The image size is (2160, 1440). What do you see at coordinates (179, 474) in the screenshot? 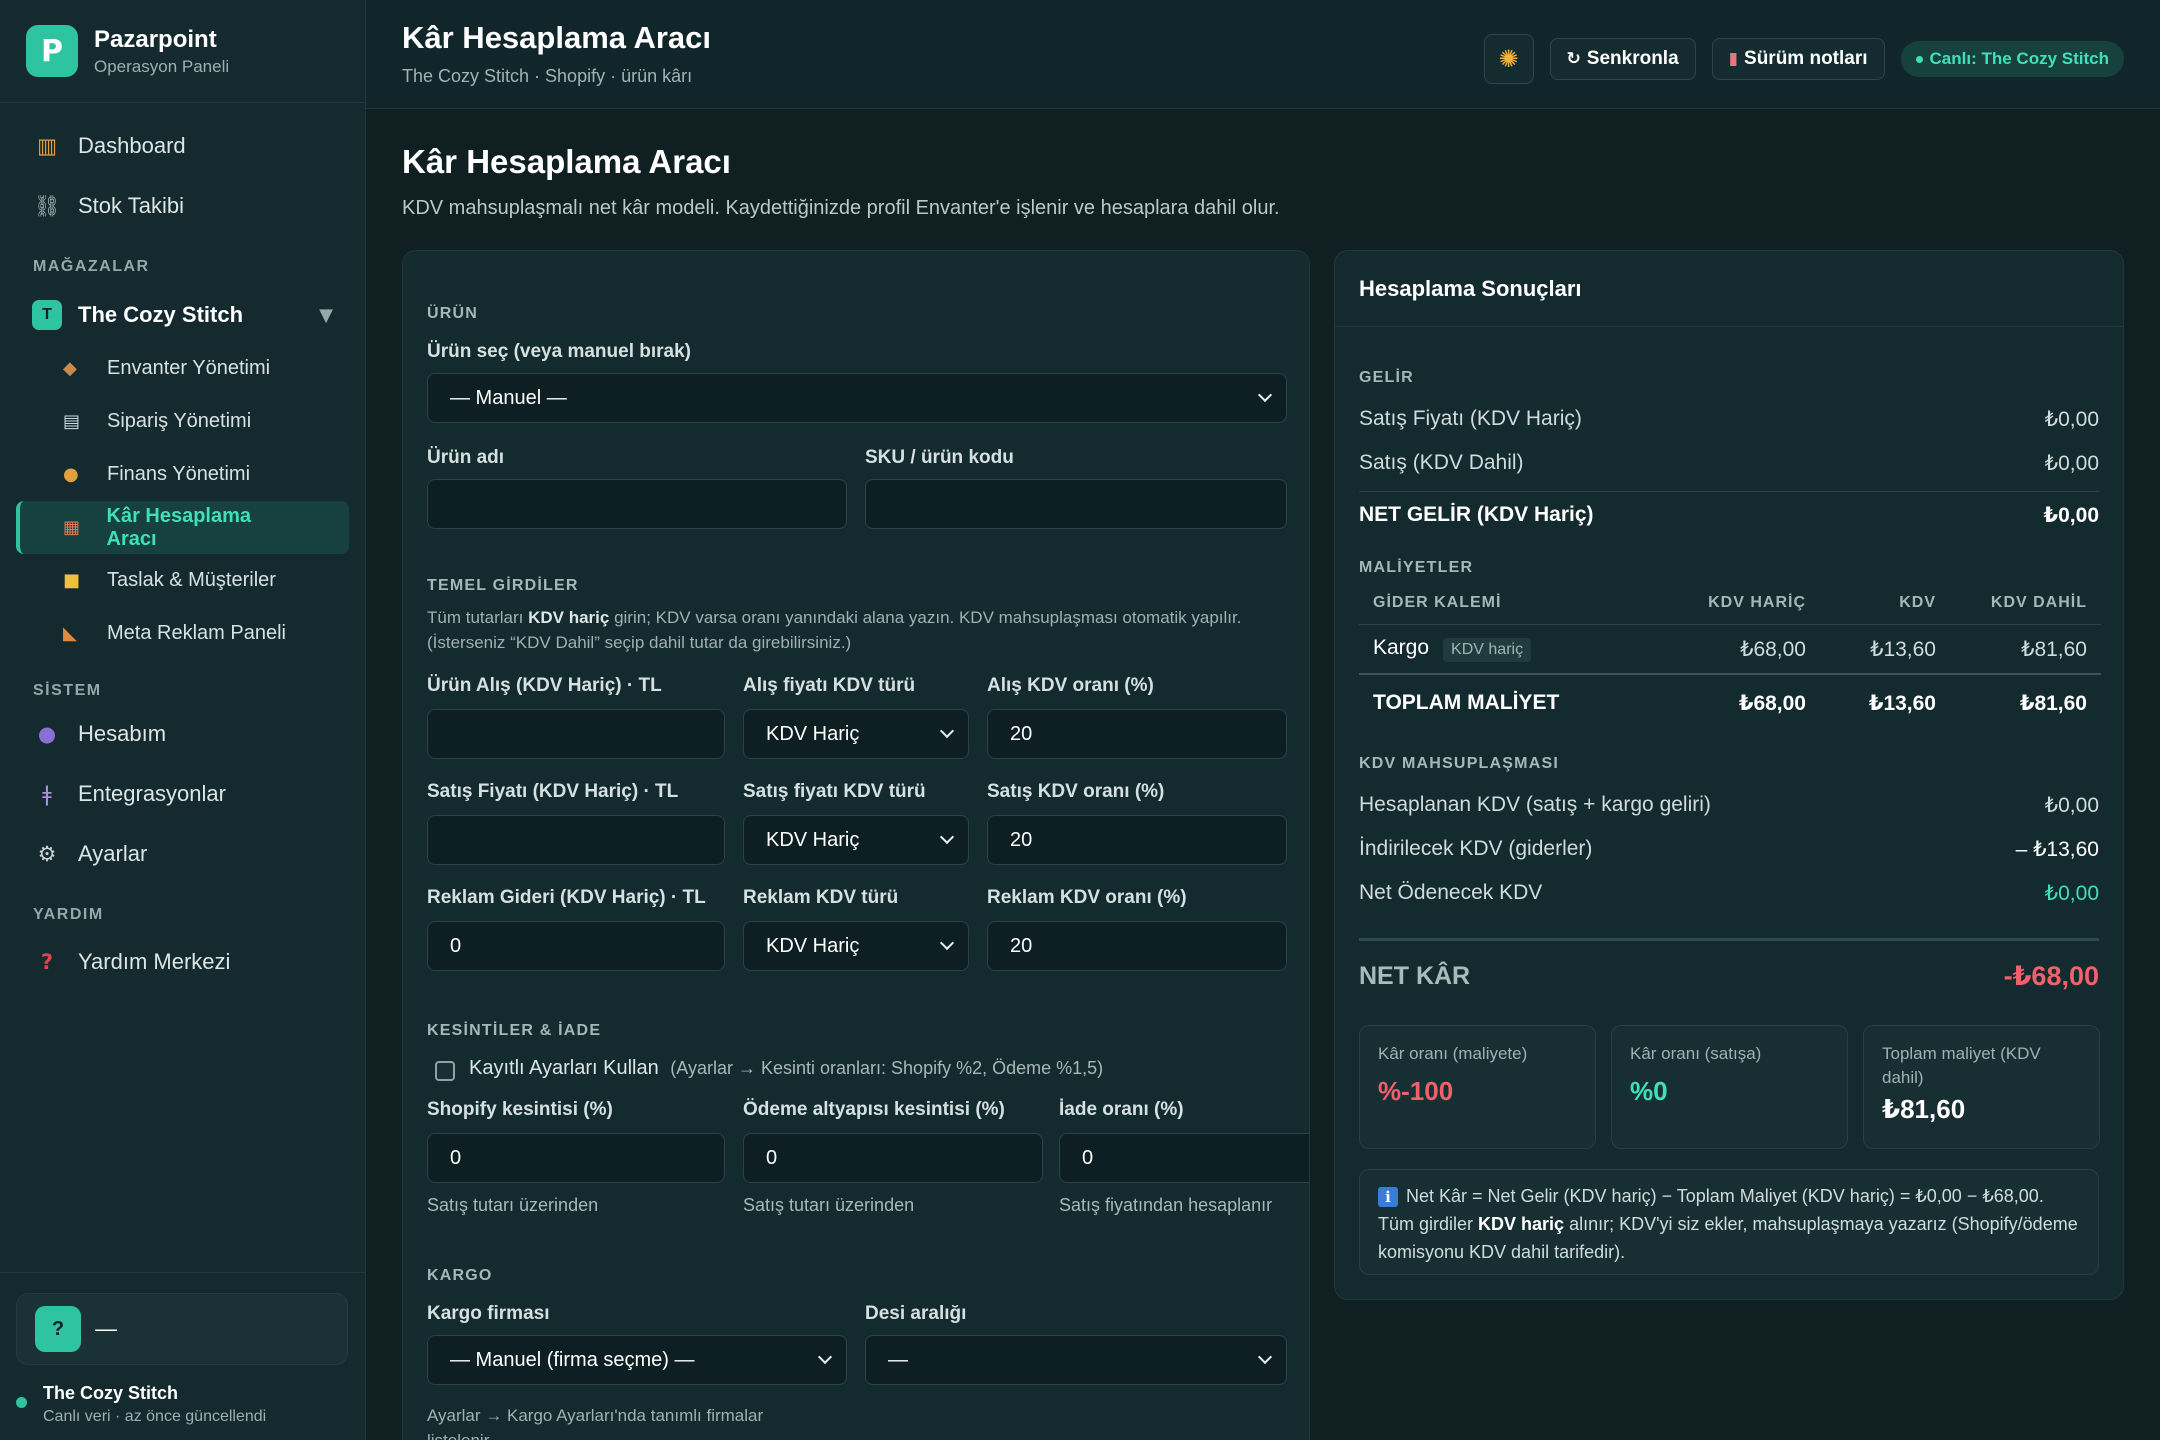
I see `sidebar-item-label: Finans Yönetimi` at bounding box center [179, 474].